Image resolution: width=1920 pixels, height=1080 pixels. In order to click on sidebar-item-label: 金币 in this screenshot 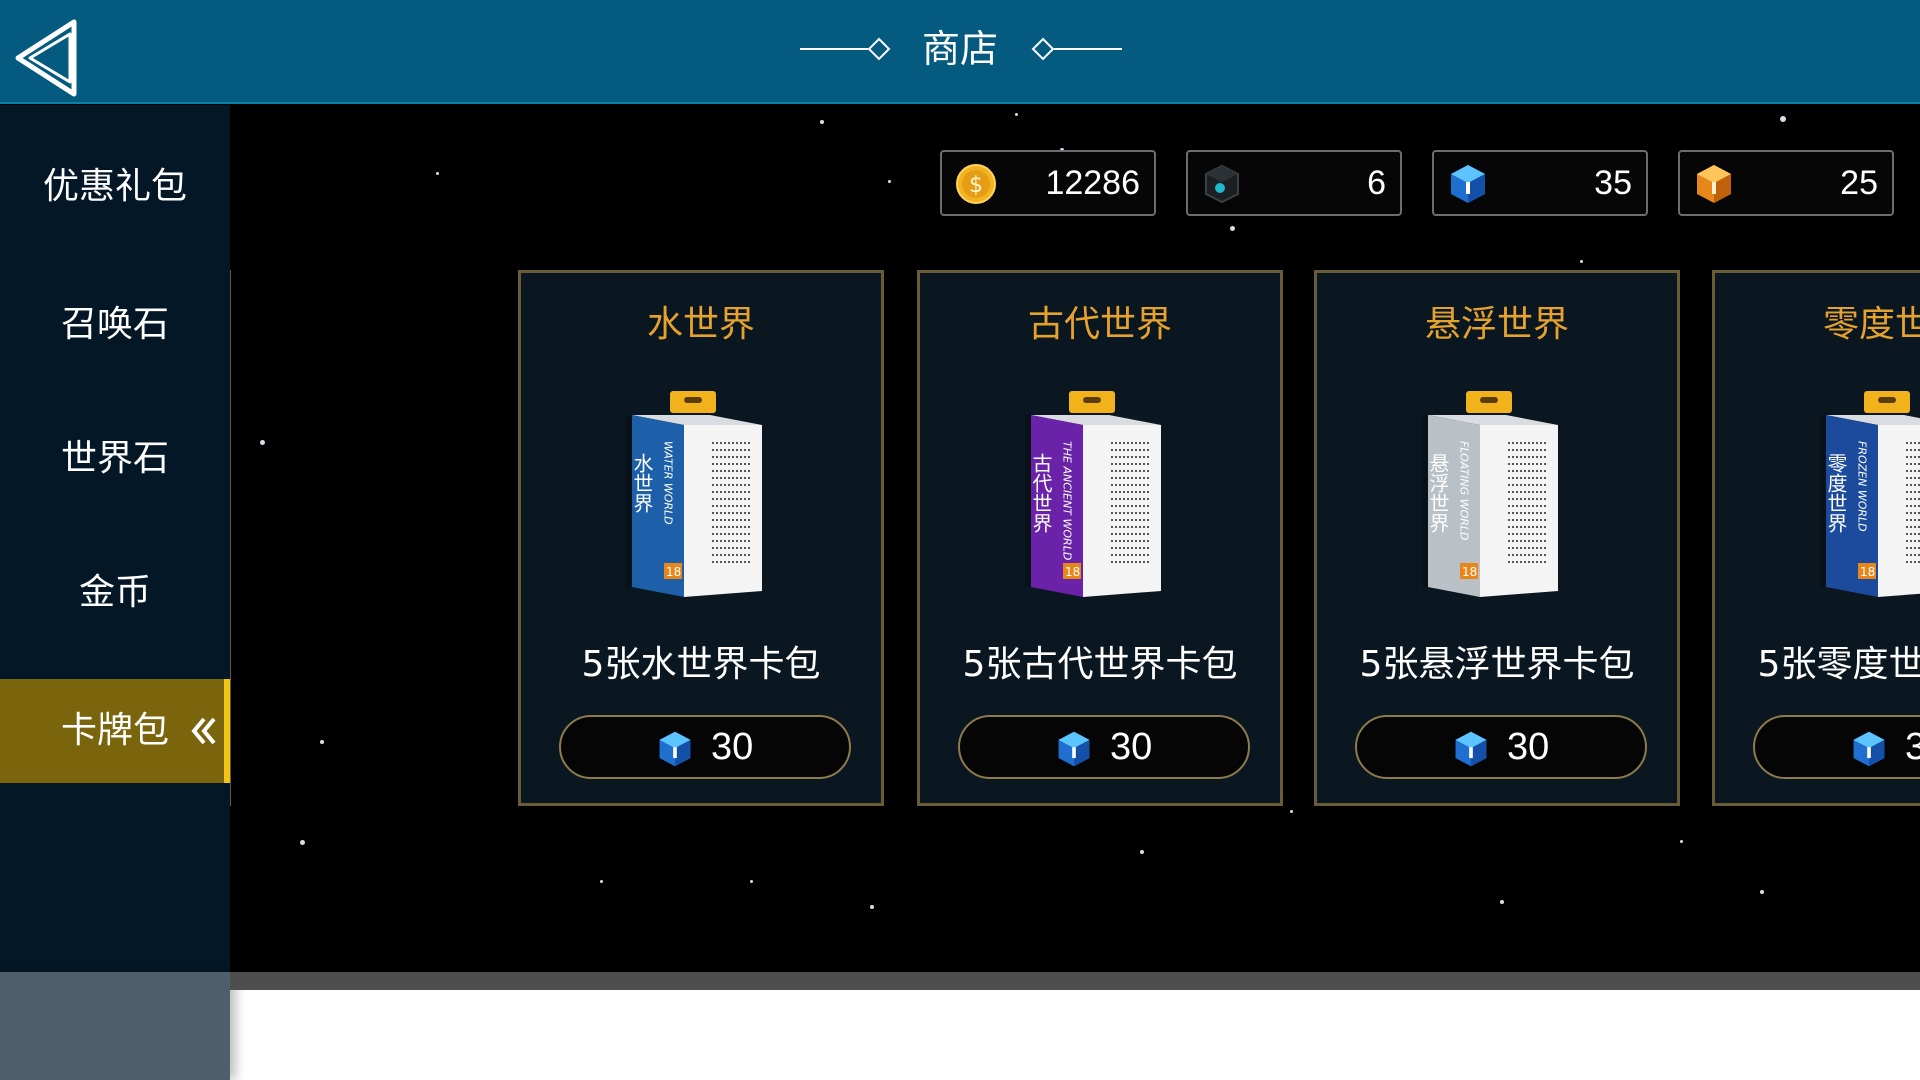, I will do `click(114, 592)`.